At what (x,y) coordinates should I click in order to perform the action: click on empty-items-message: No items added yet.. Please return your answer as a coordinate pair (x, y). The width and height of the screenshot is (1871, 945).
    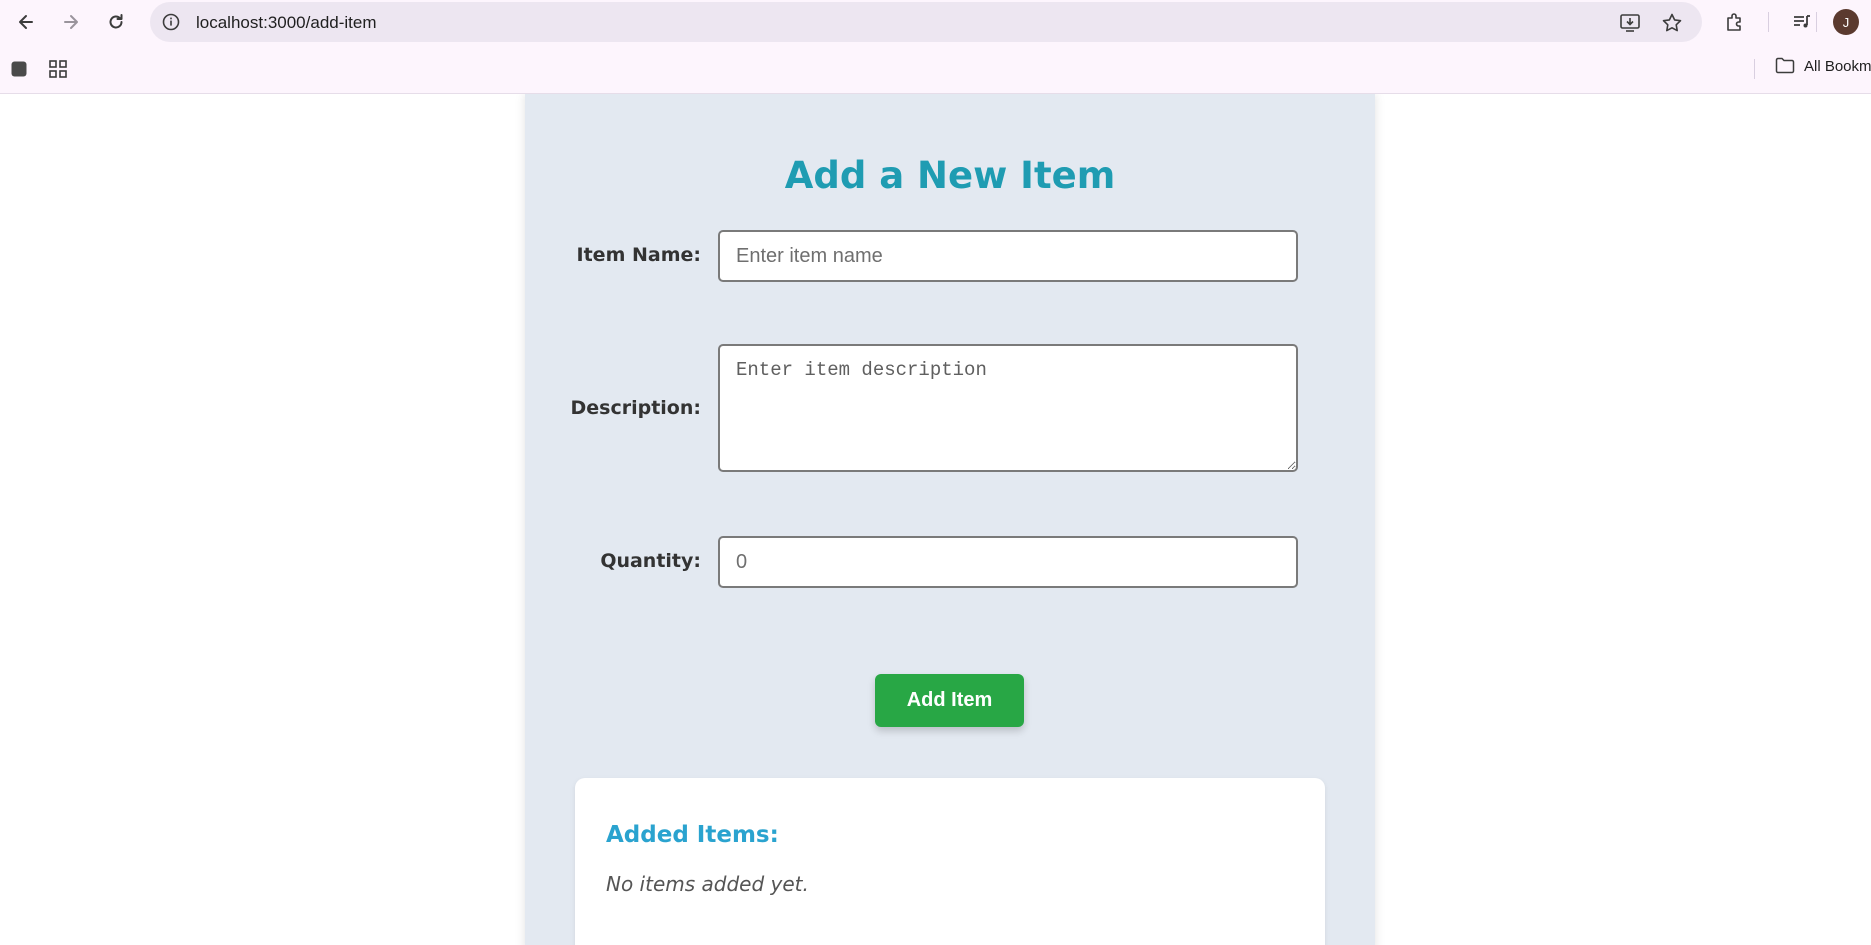
    Looking at the image, I should click on (707, 884).